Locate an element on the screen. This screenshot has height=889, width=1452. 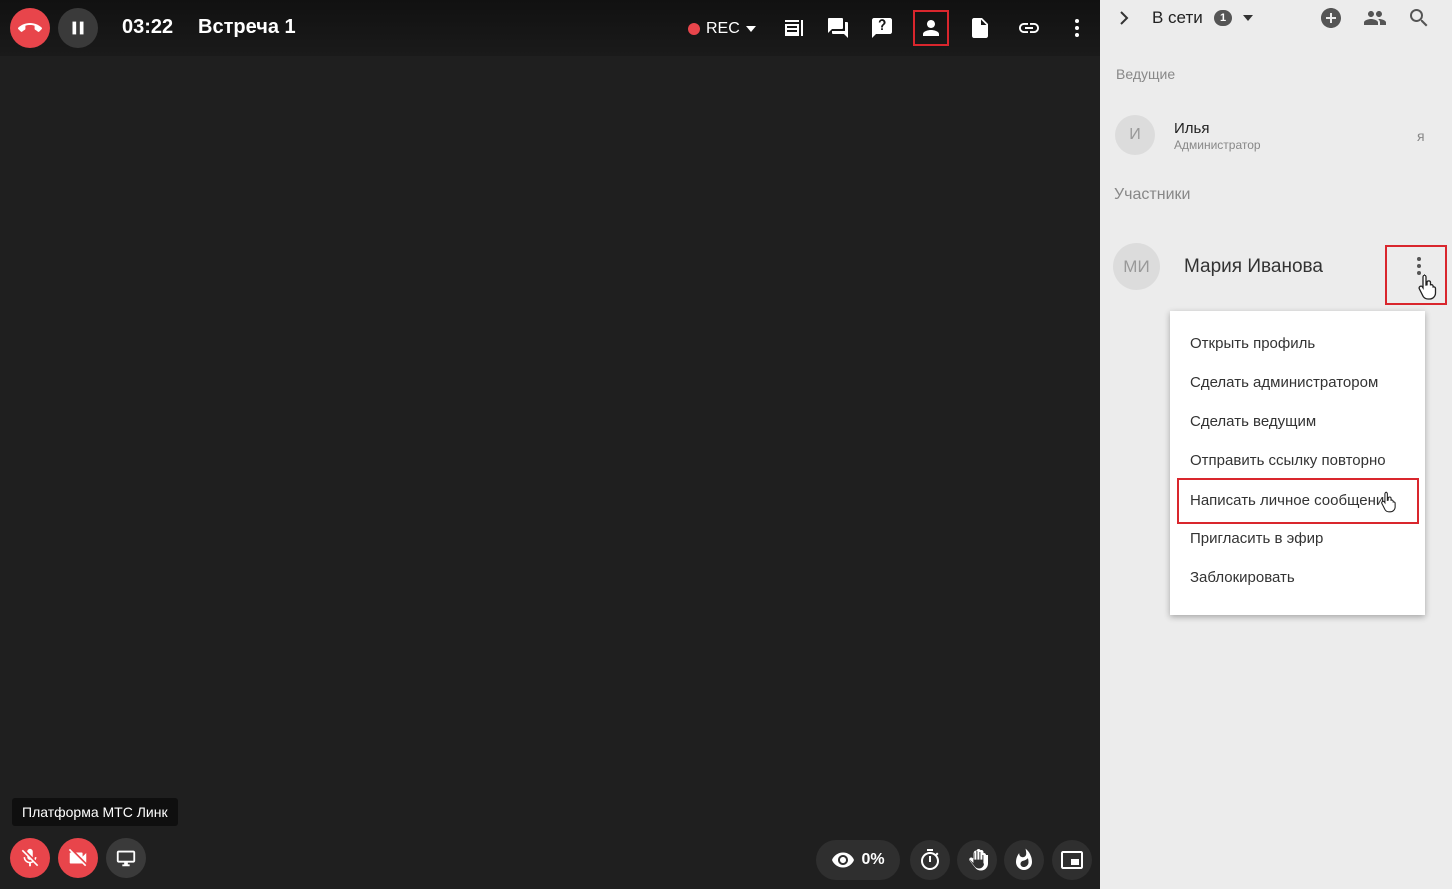
link-icon is located at coordinates (1029, 28).